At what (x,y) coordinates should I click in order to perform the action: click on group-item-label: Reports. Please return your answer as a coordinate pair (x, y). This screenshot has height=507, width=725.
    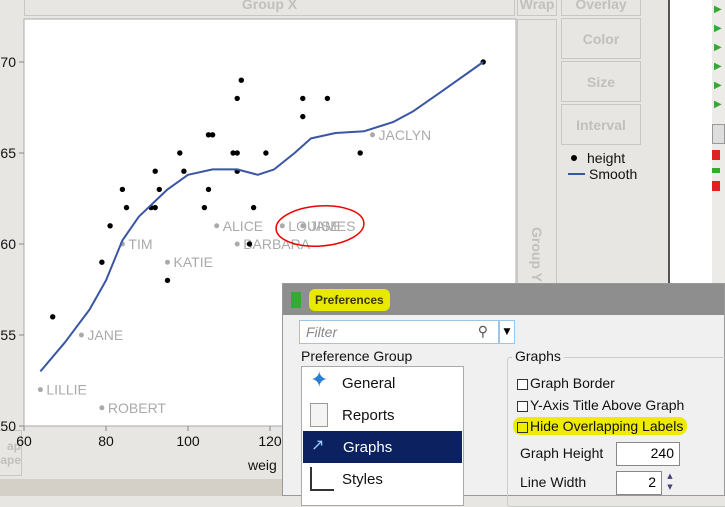
    Looking at the image, I should click on (368, 415).